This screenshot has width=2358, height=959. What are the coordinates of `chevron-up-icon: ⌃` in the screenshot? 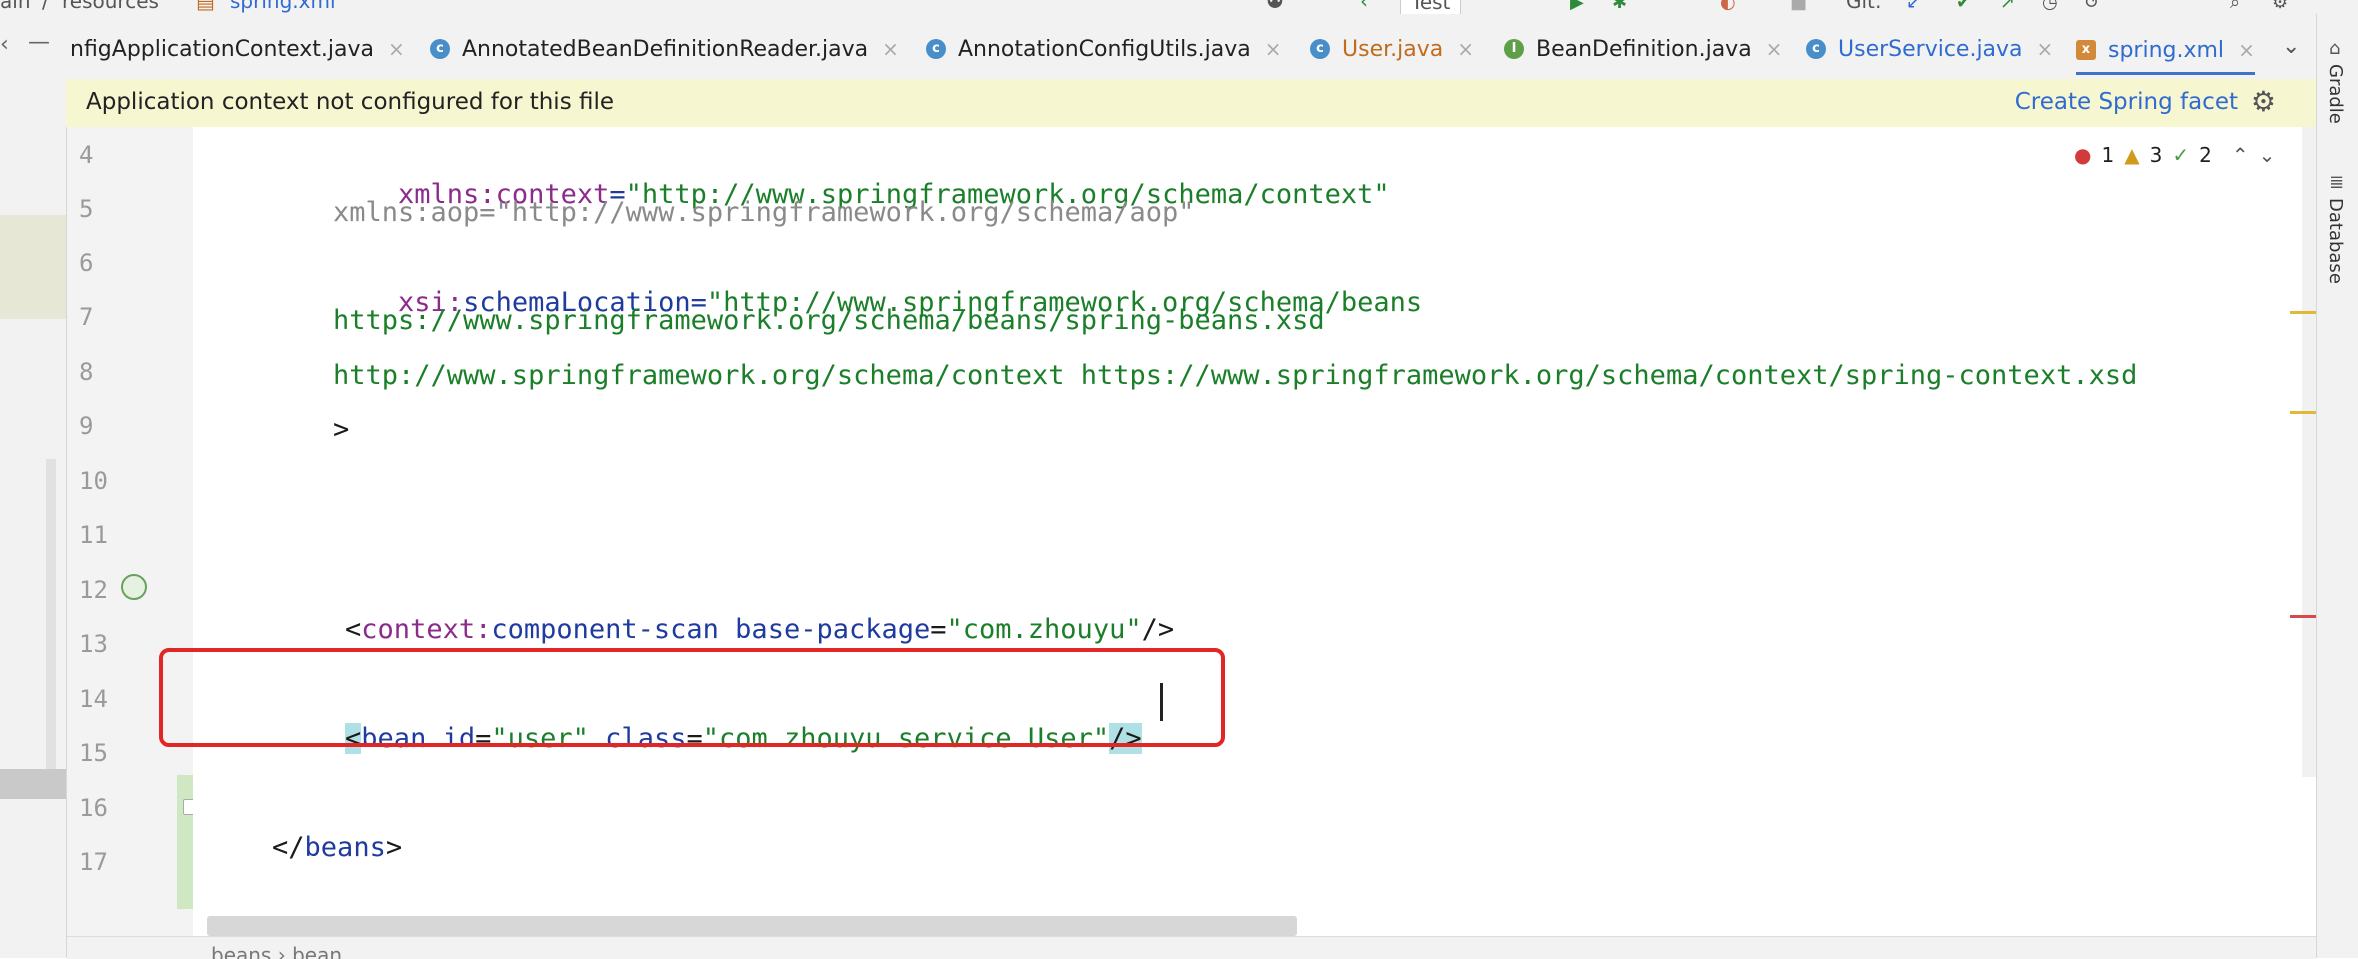 It's located at (2240, 155).